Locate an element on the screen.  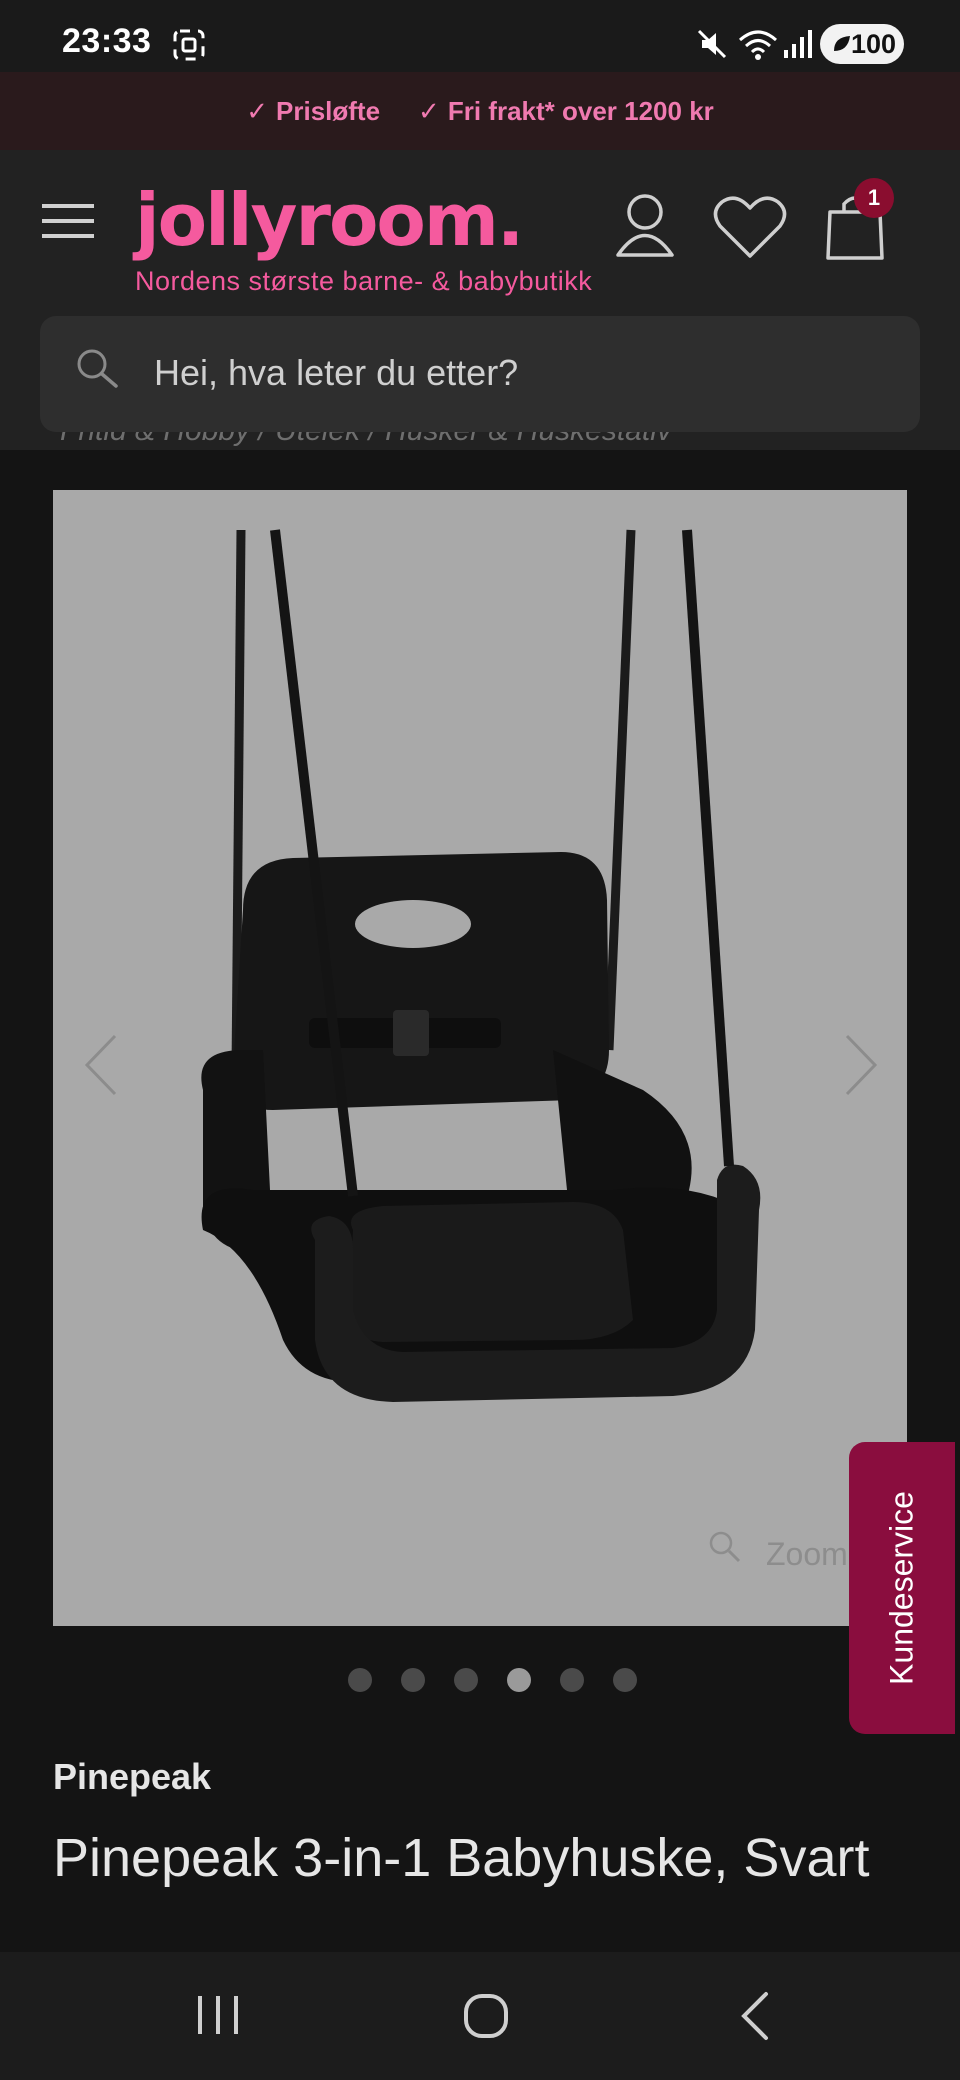
menu-icon is located at coordinates (68, 221).